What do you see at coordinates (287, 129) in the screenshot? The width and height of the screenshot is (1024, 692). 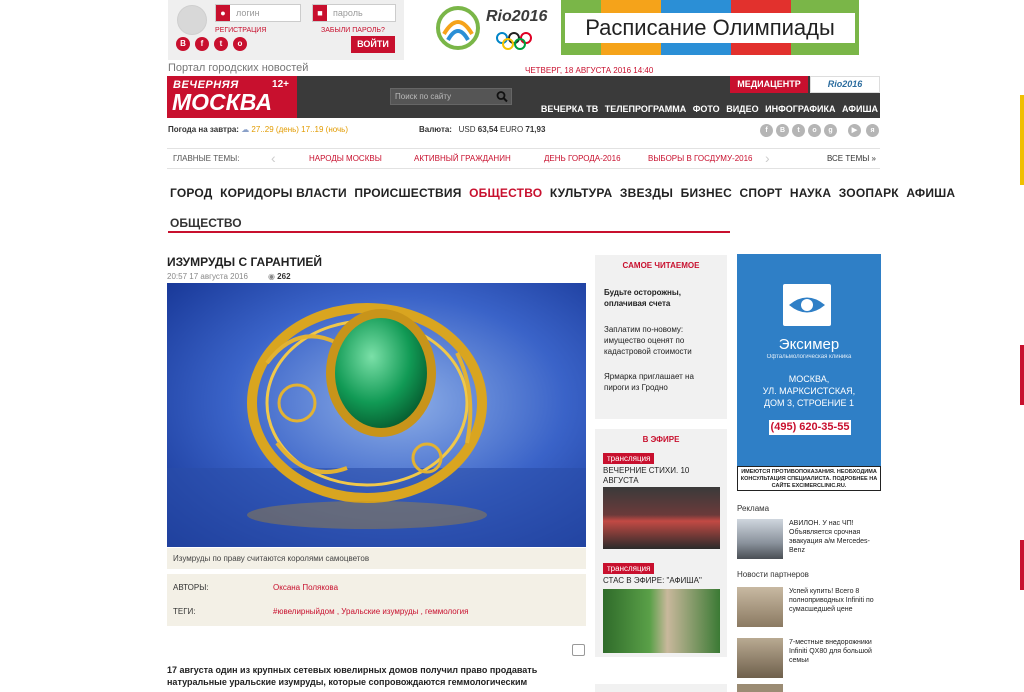 I see `day-label: (день)` at bounding box center [287, 129].